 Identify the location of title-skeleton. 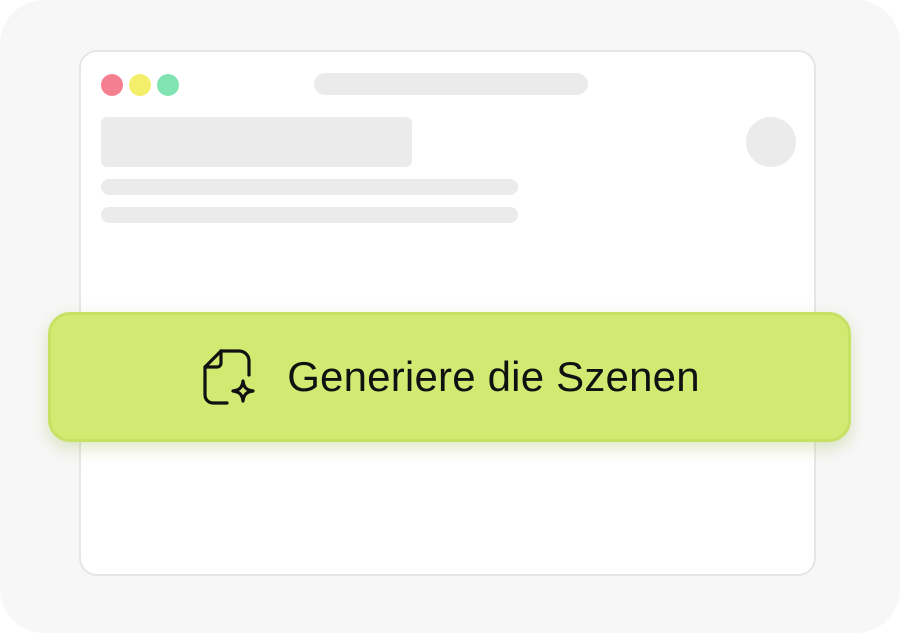
(256, 142).